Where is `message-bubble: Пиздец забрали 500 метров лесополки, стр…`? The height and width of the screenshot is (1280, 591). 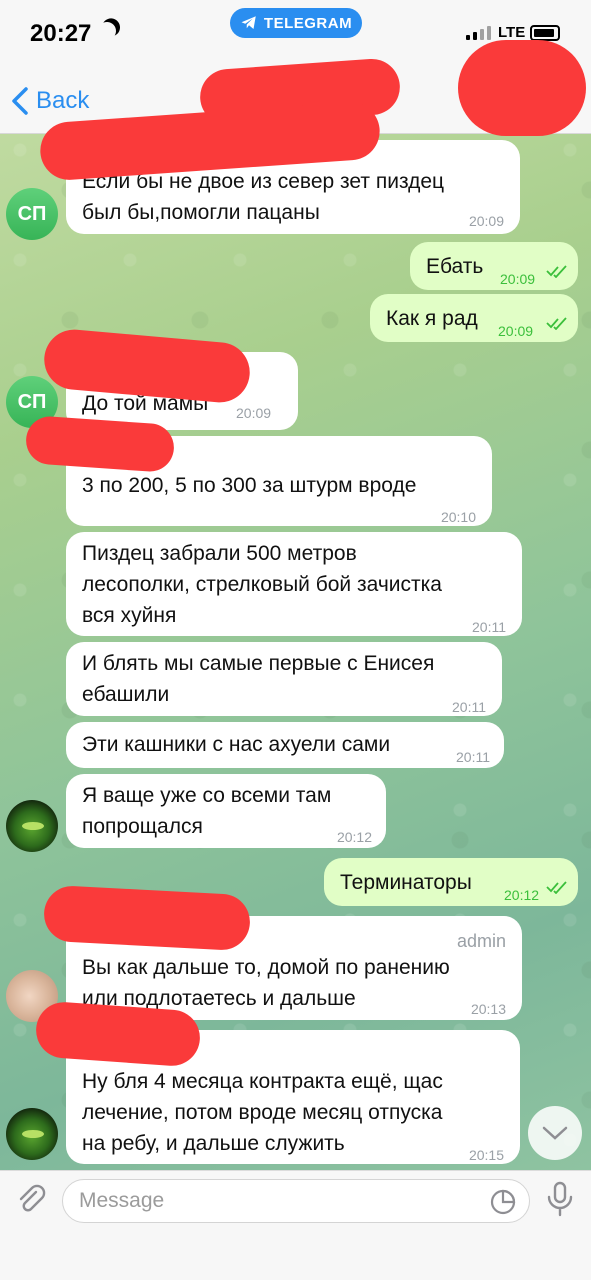
message-bubble: Пиздец забрали 500 метров лесополки, стр… is located at coordinates (294, 584).